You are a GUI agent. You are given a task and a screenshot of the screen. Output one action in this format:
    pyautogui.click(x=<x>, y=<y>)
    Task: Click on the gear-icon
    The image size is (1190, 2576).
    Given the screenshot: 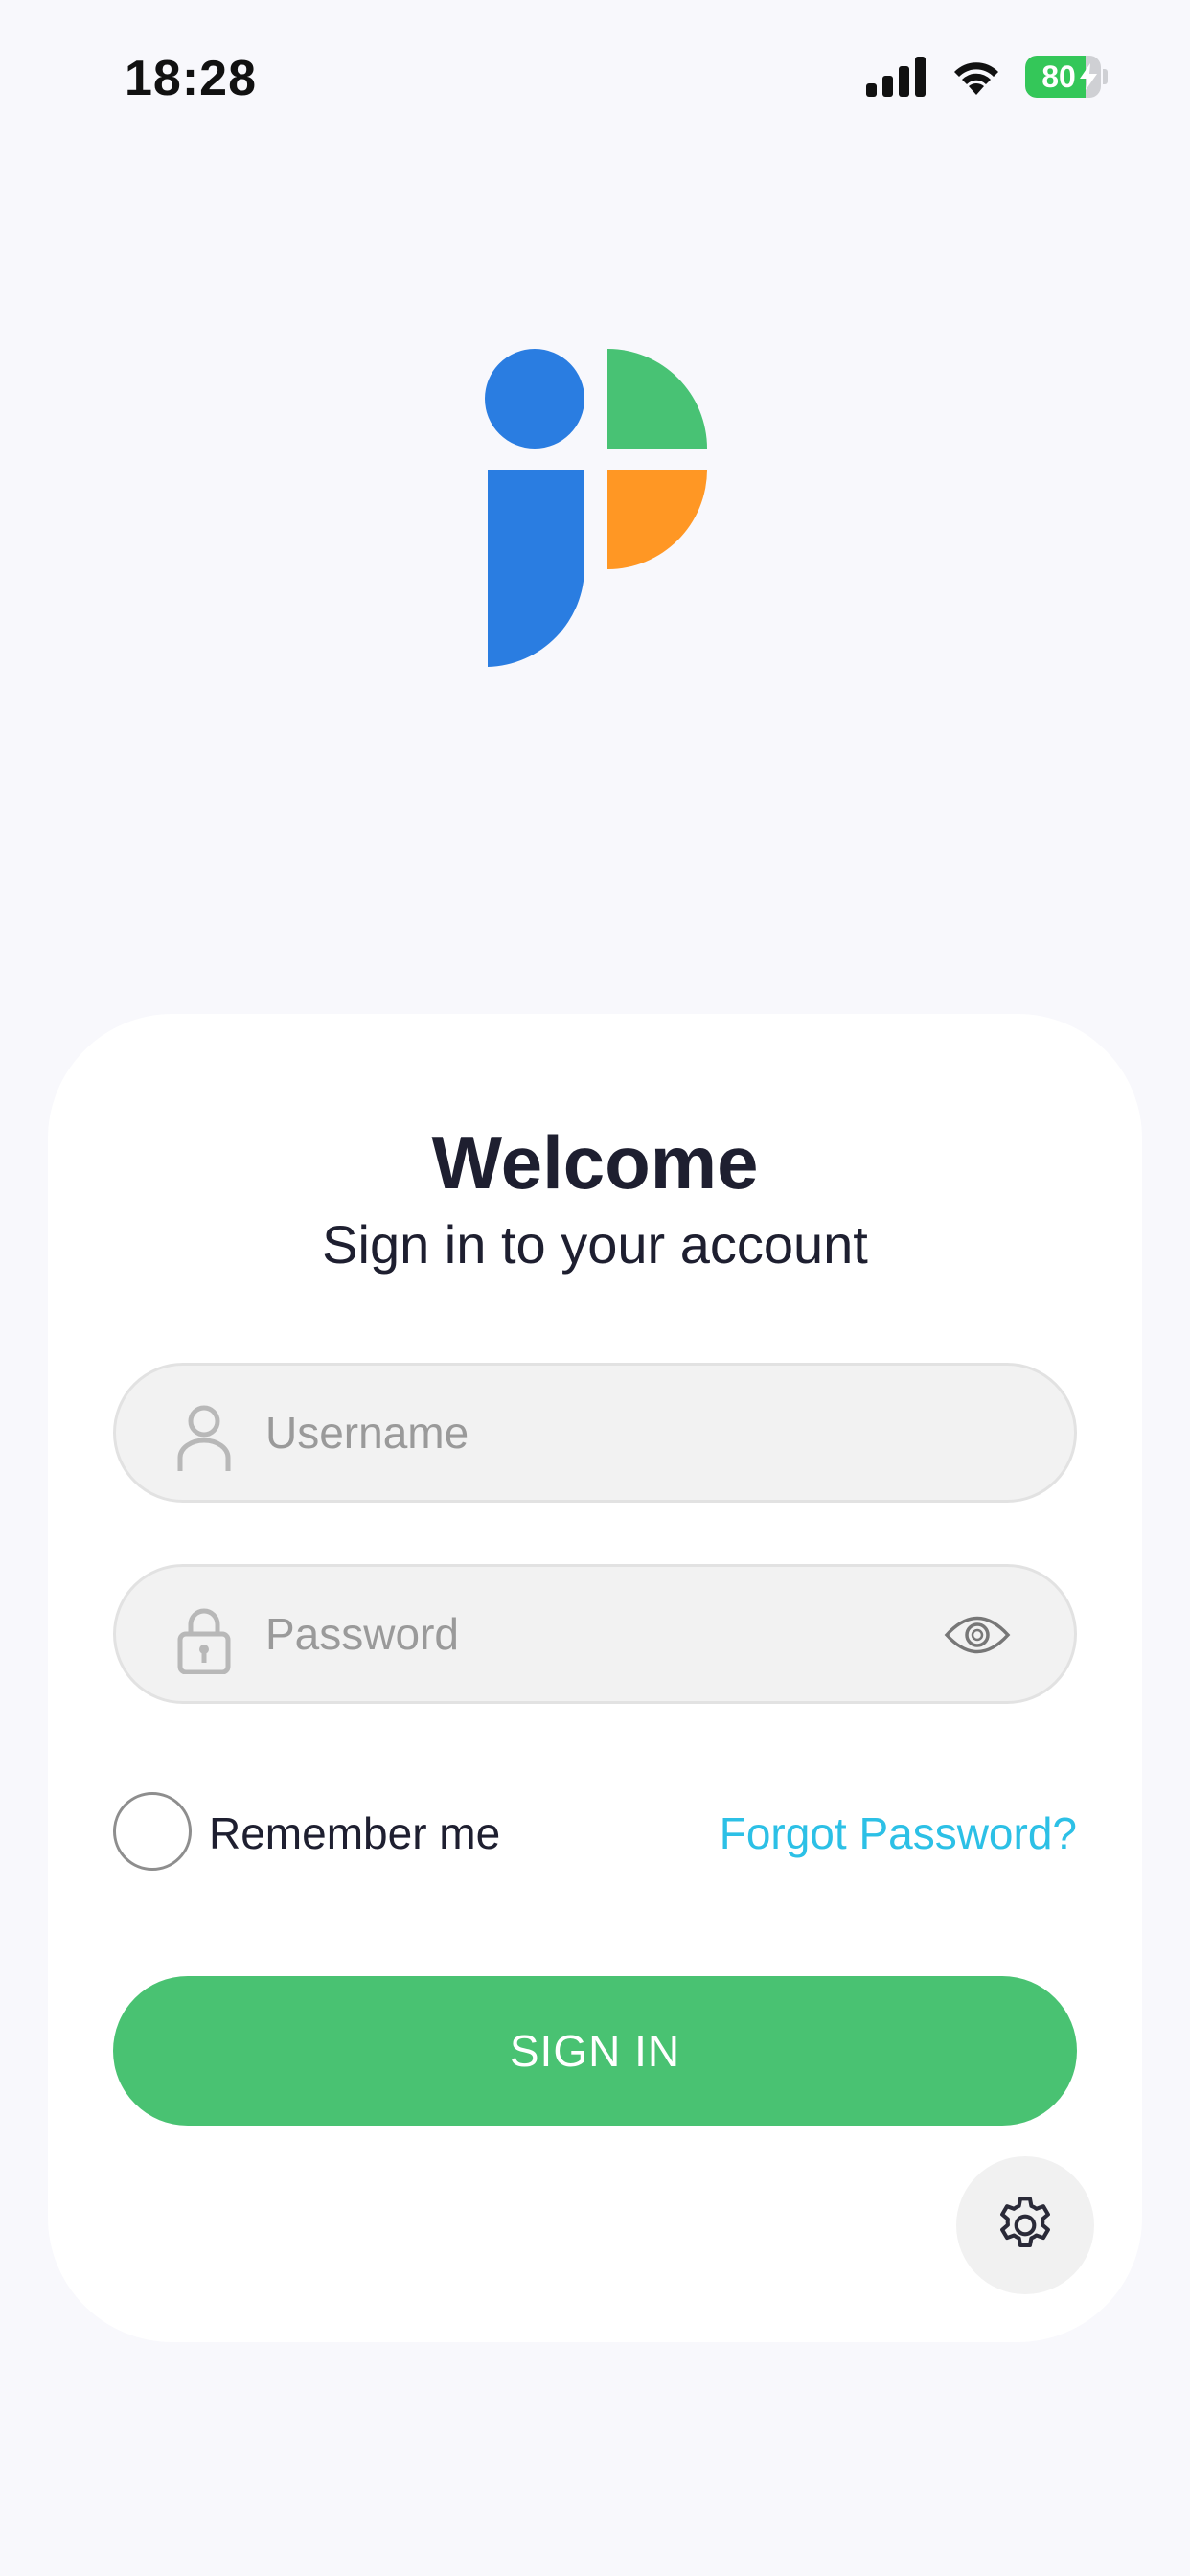 What is the action you would take?
    pyautogui.click(x=1025, y=2222)
    